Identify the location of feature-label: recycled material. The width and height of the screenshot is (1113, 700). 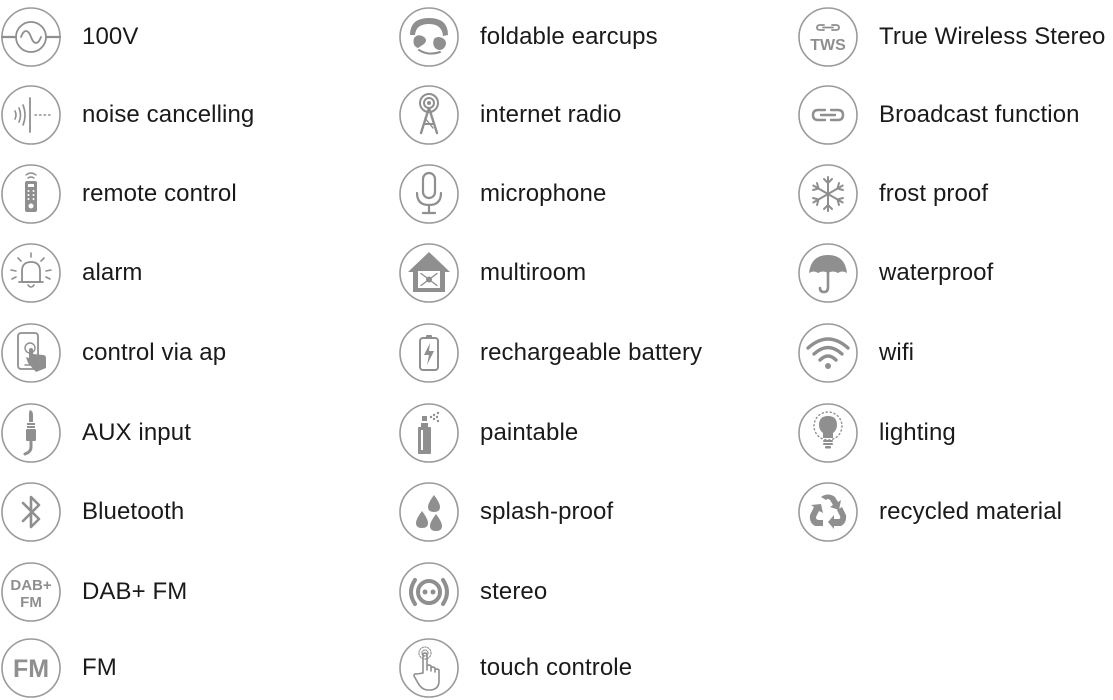
(971, 511).